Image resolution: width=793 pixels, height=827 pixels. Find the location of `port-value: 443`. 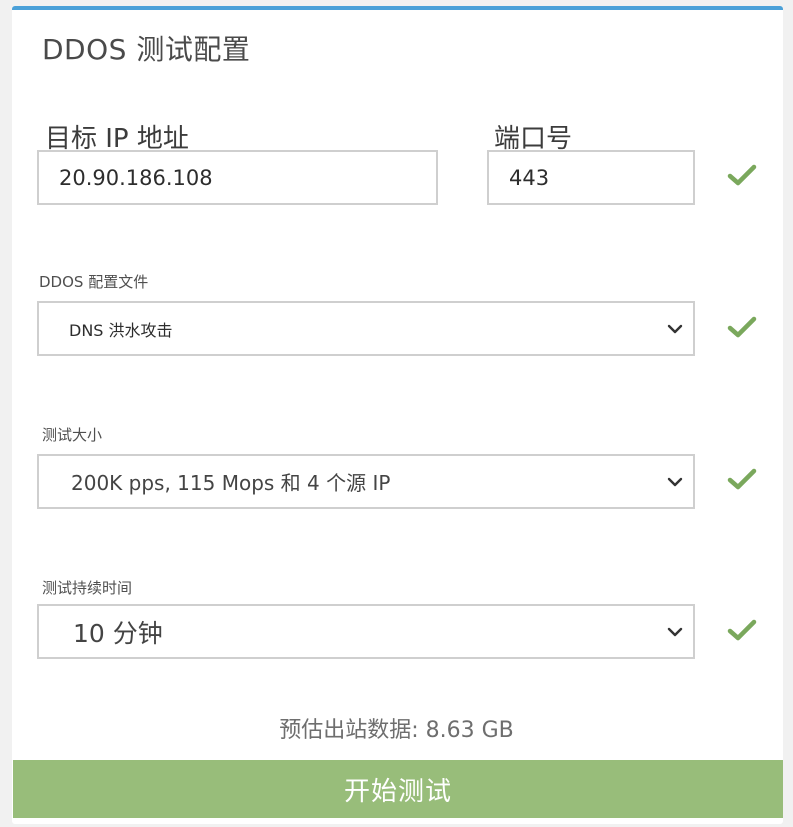

port-value: 443 is located at coordinates (529, 177).